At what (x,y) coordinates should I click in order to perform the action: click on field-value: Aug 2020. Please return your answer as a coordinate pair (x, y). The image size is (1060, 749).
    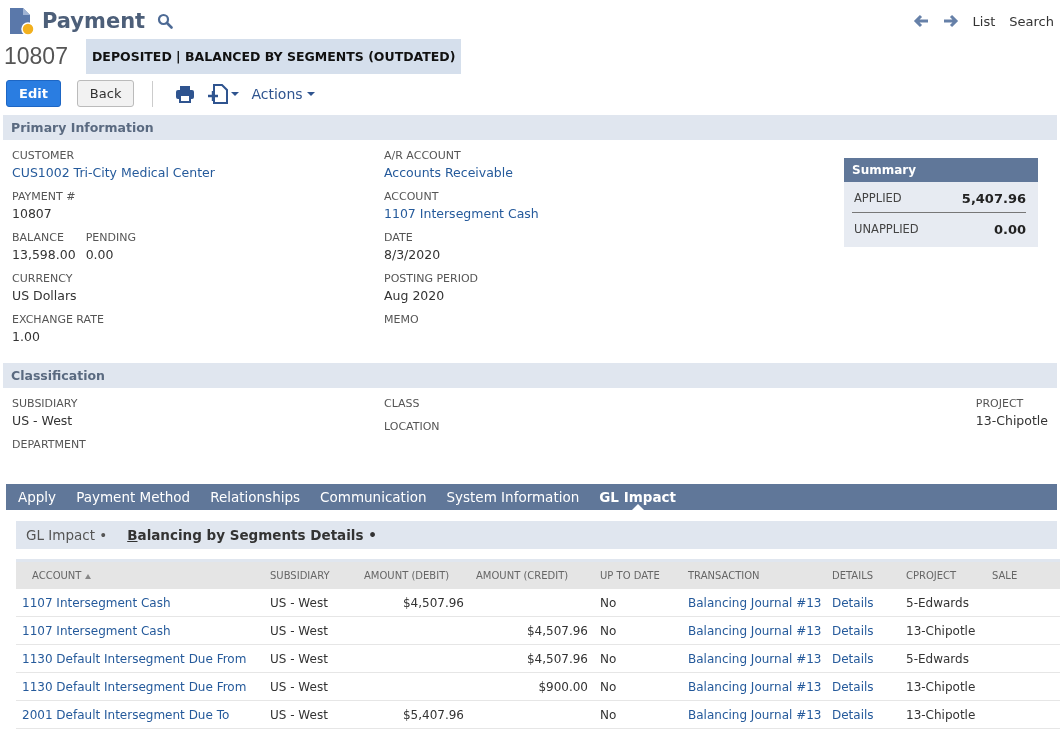
    Looking at the image, I should click on (415, 296).